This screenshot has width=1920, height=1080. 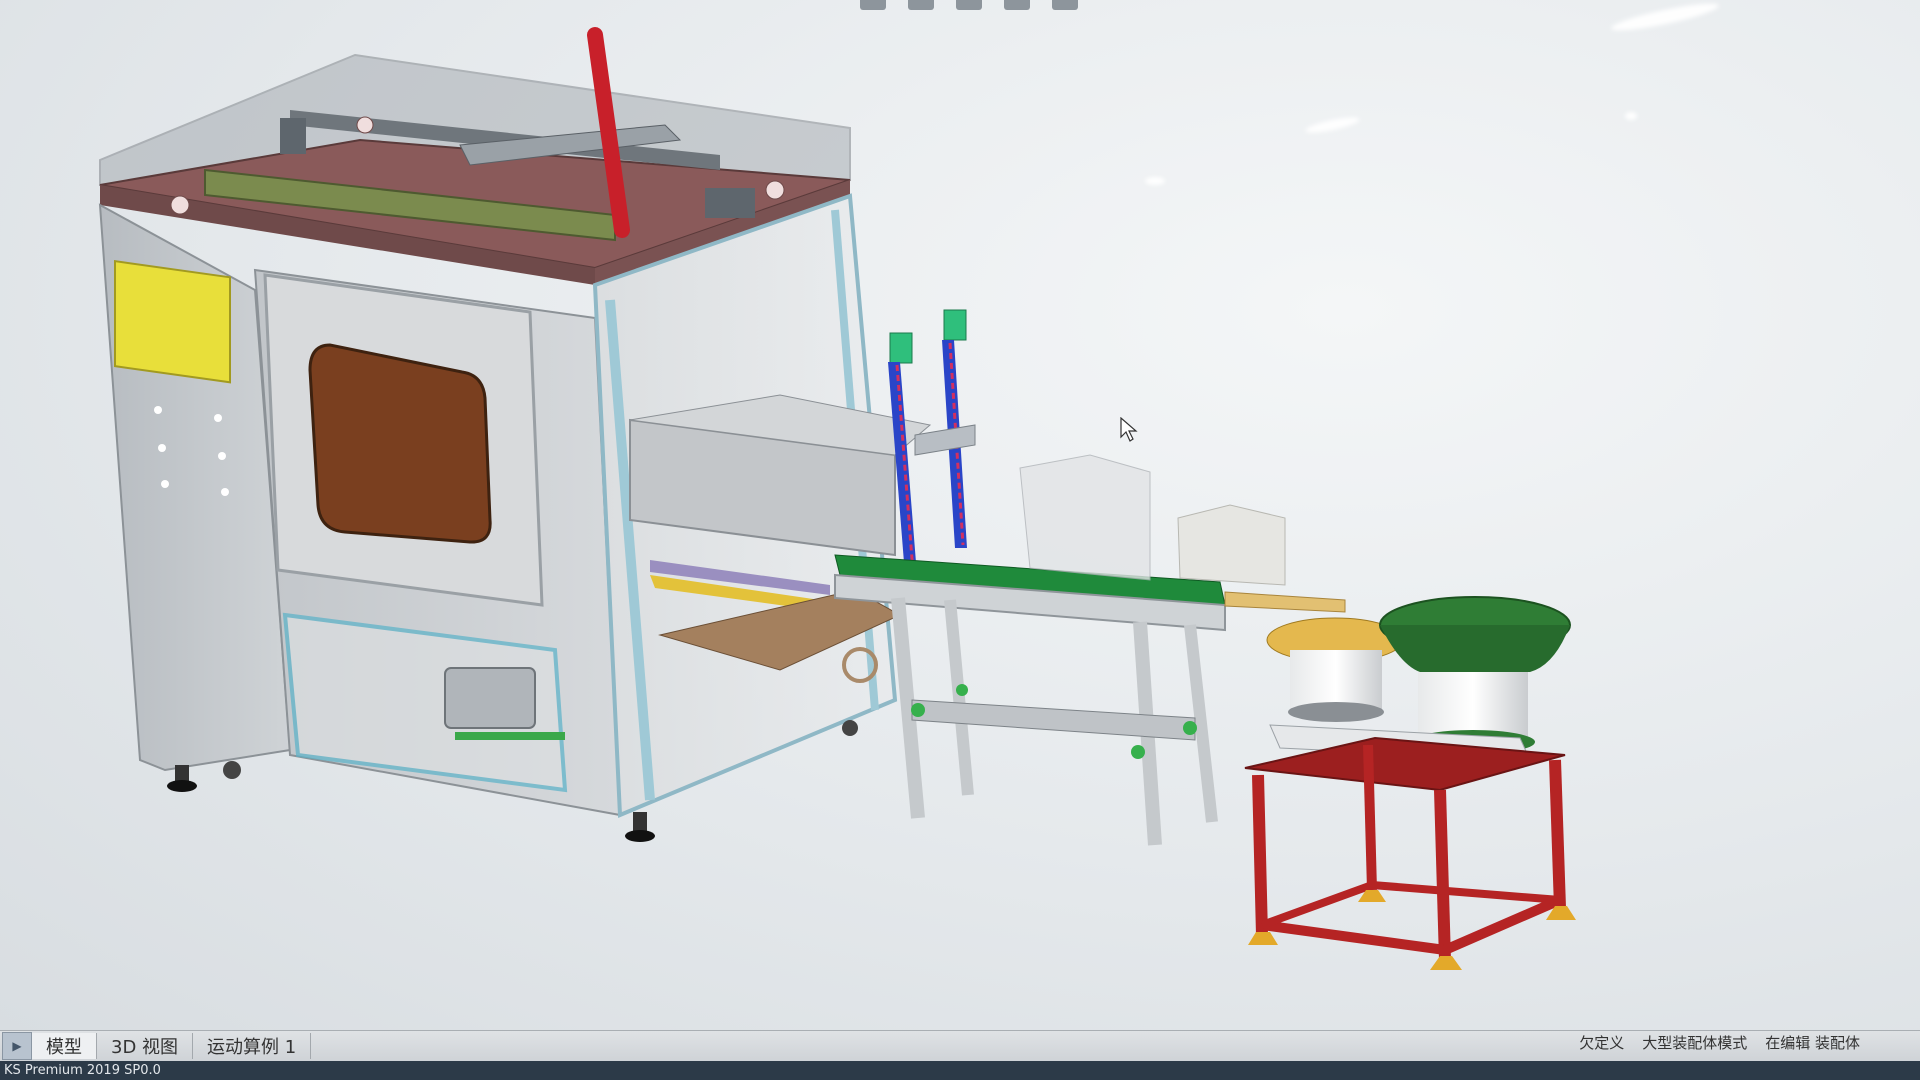 I want to click on cursor-icon, so click(x=1129, y=429).